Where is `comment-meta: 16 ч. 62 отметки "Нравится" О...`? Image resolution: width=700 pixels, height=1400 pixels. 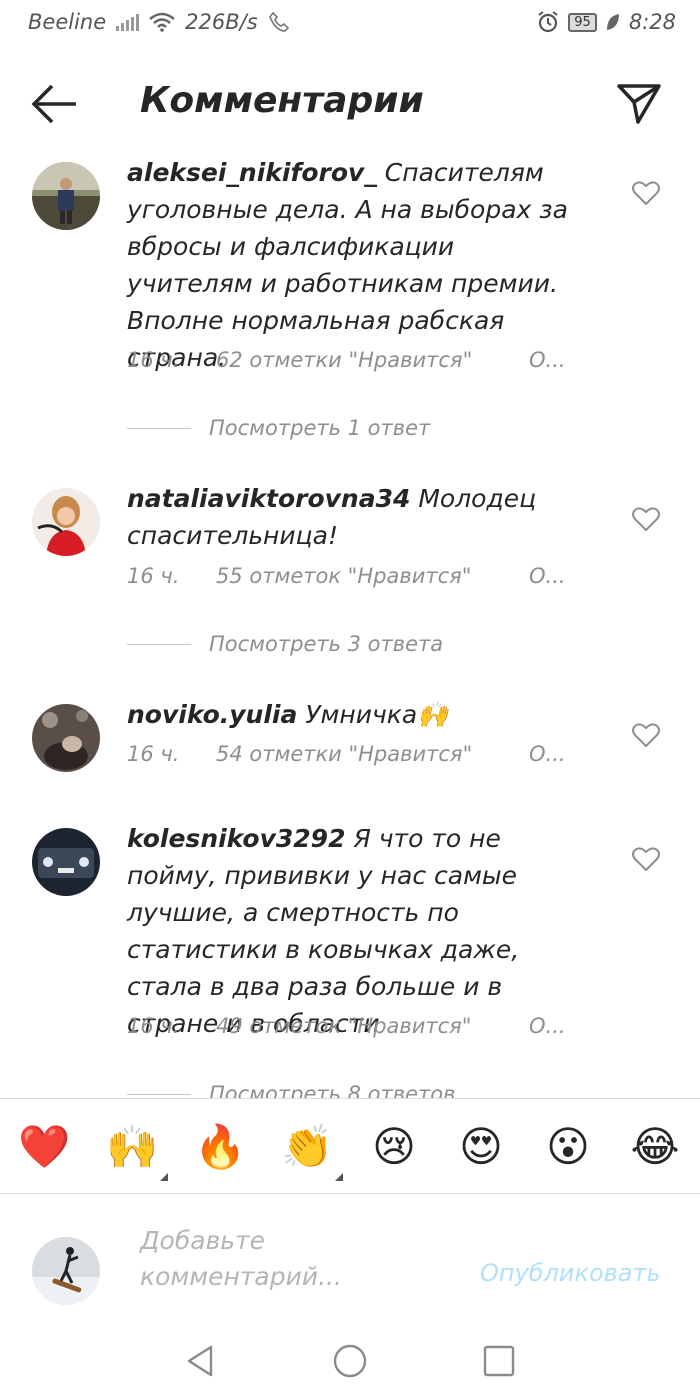
comment-meta: 16 ч. 62 отметки "Нравится" О... is located at coordinates (346, 360).